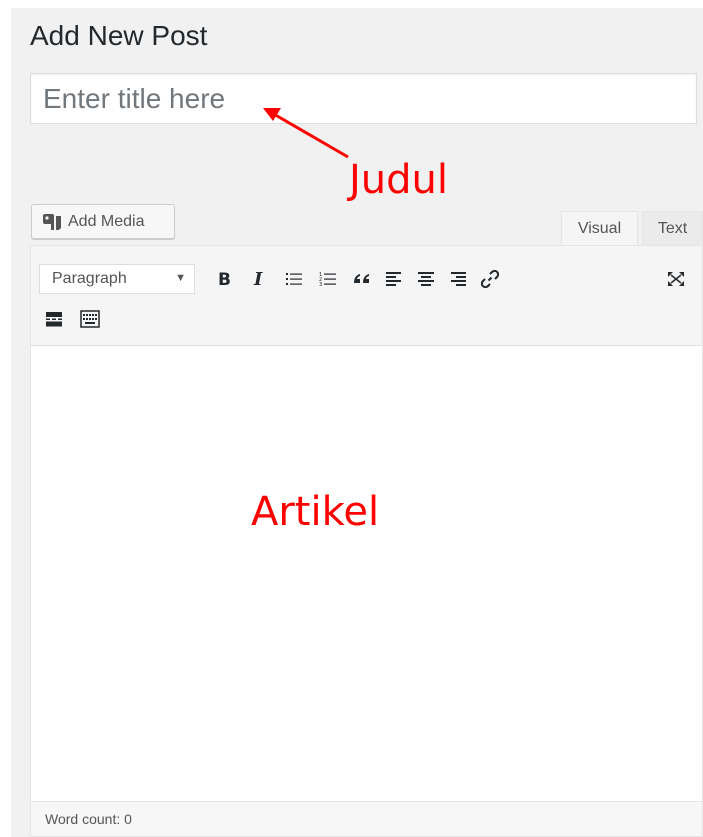  I want to click on italic-icon: I, so click(258, 279).